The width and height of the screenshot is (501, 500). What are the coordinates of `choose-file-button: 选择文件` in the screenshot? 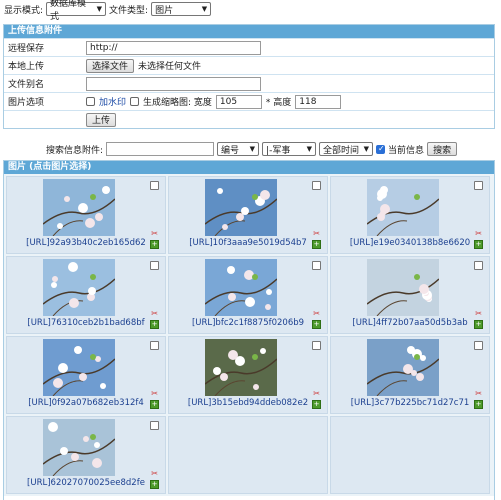 It's located at (110, 65).